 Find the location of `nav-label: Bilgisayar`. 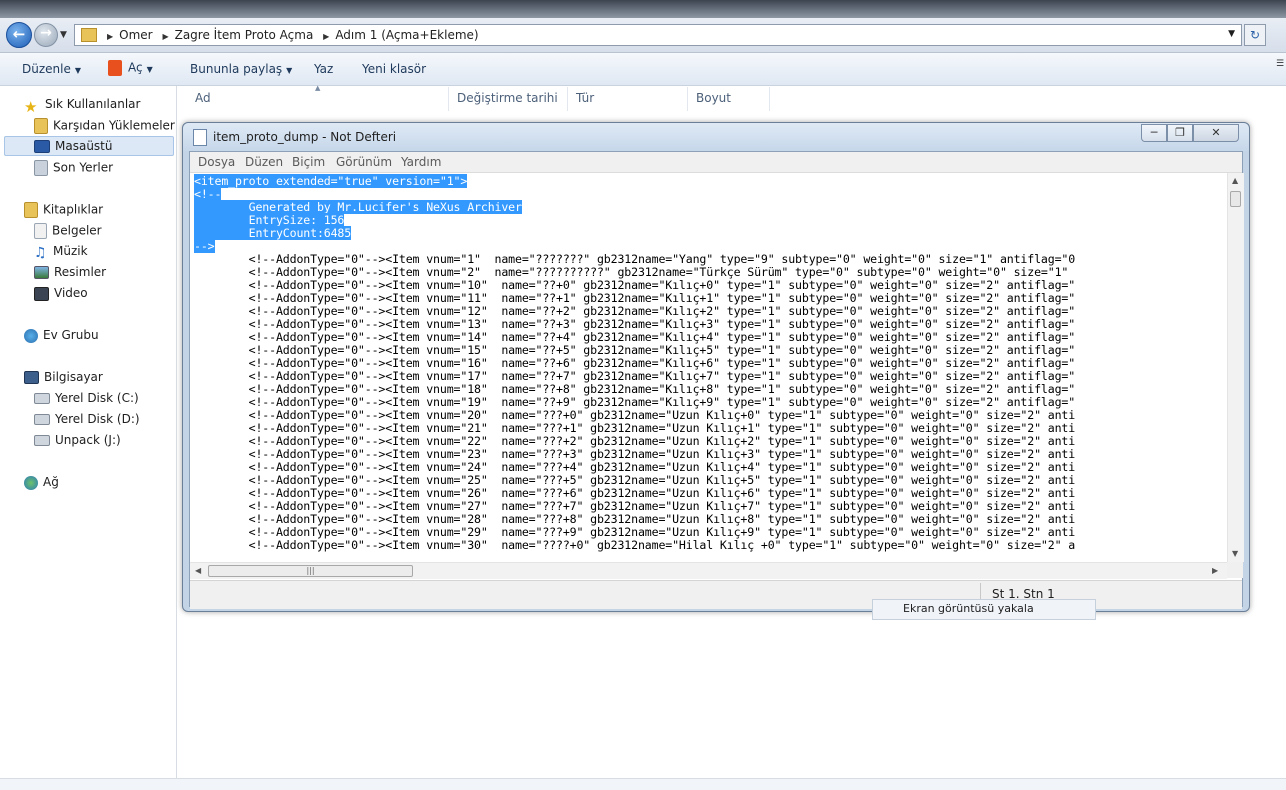

nav-label: Bilgisayar is located at coordinates (73, 377).